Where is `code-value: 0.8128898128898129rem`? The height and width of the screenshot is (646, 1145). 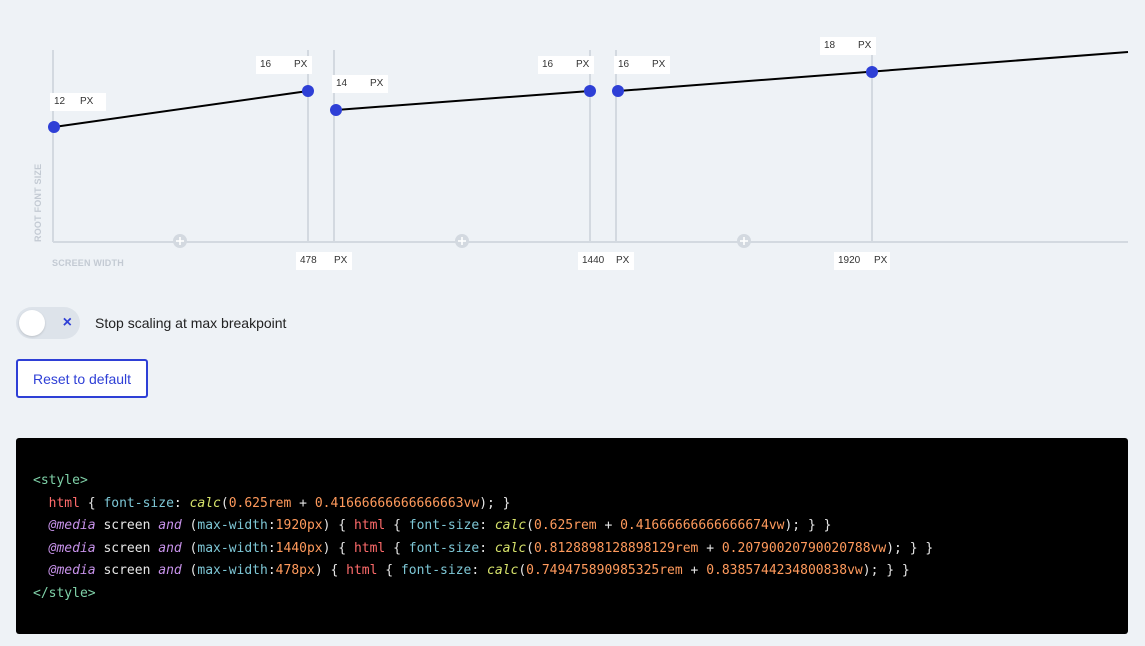
code-value: 0.8128898128898129rem is located at coordinates (616, 548).